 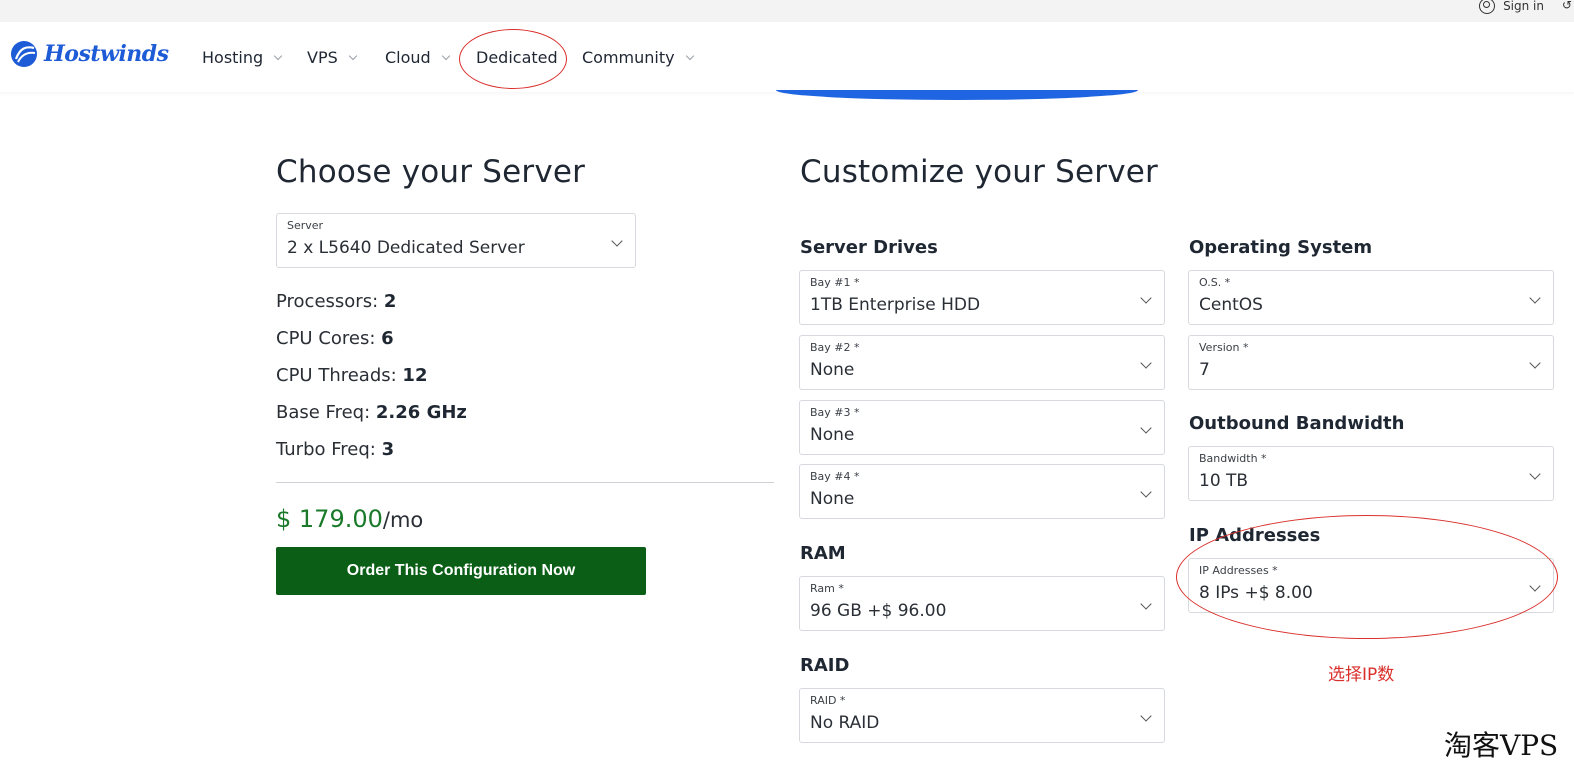 I want to click on annotation-select-ip-count: 选择IP数, so click(x=1361, y=675).